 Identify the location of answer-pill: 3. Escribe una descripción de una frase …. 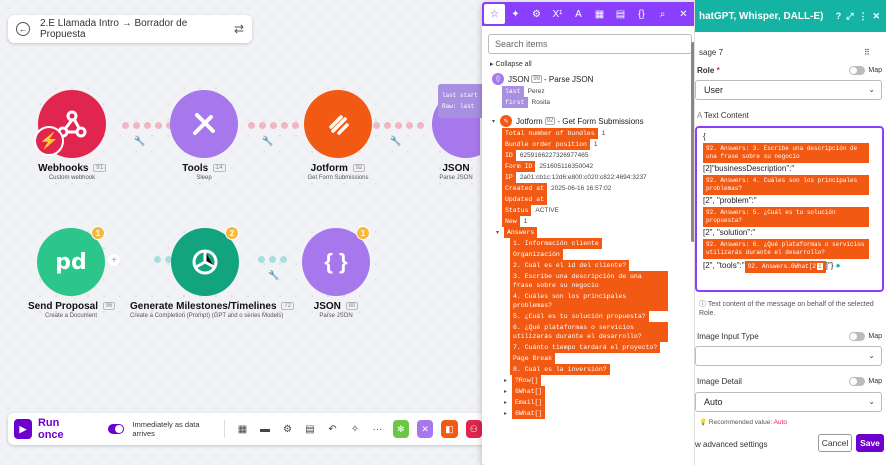
(589, 281).